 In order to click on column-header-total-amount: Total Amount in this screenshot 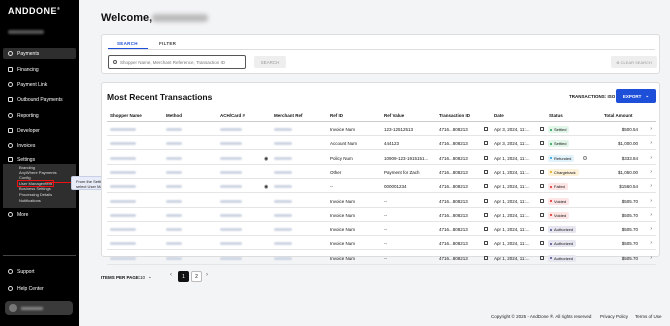, I will do `click(618, 115)`.